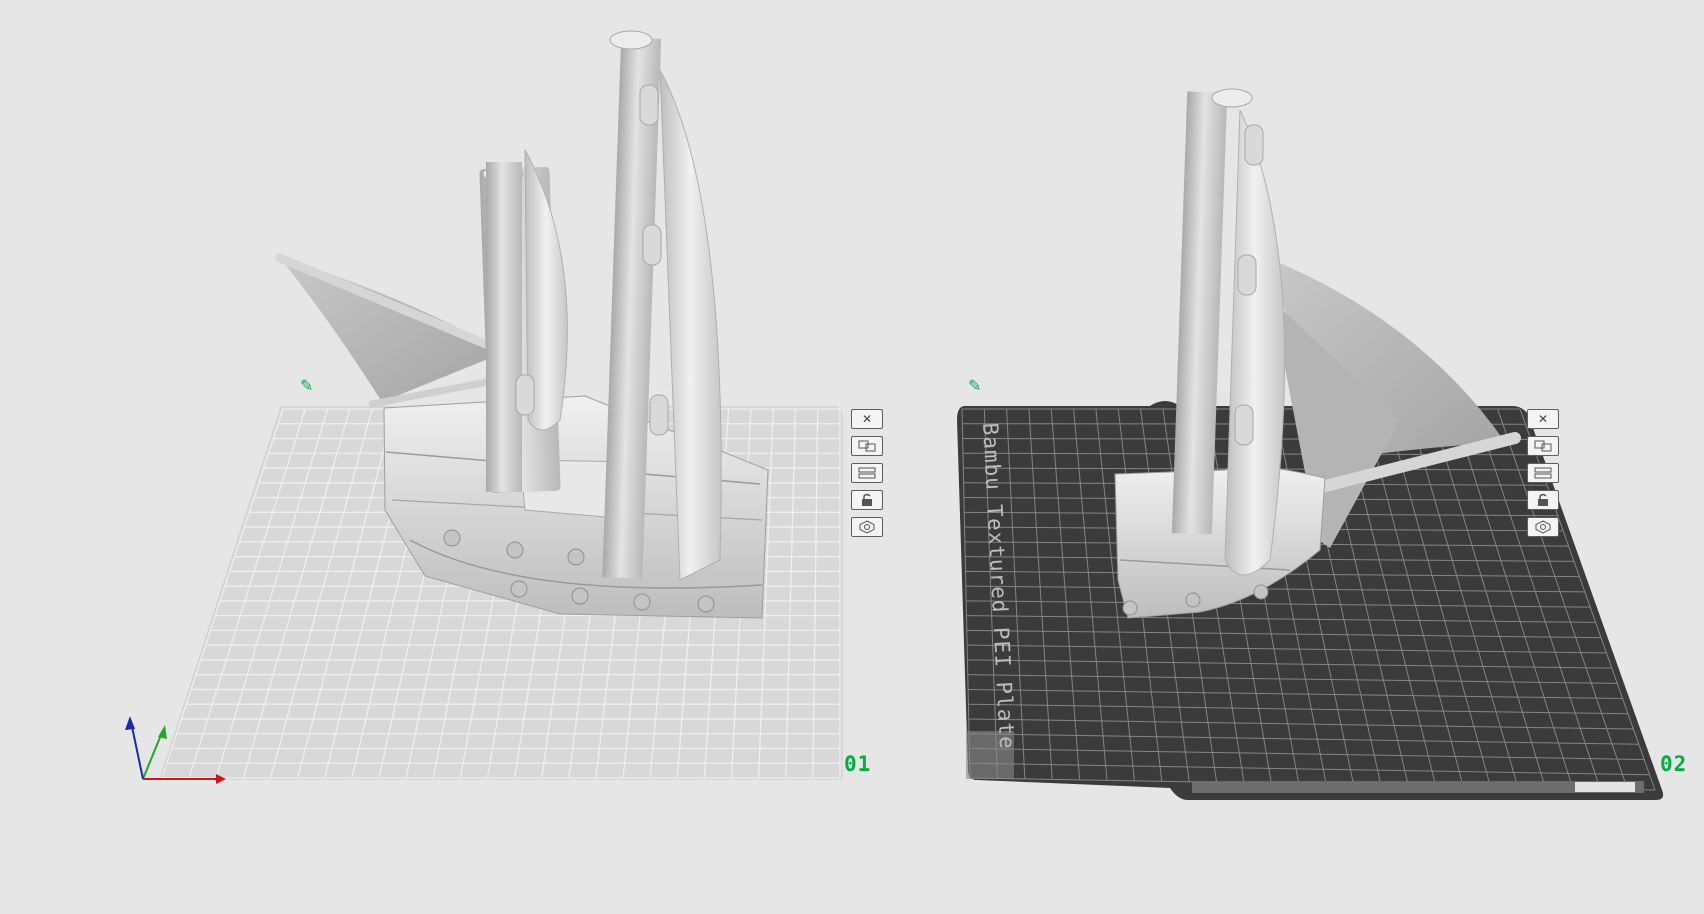  What do you see at coordinates (1673, 764) in the screenshot?
I see `plate-02-index: 02` at bounding box center [1673, 764].